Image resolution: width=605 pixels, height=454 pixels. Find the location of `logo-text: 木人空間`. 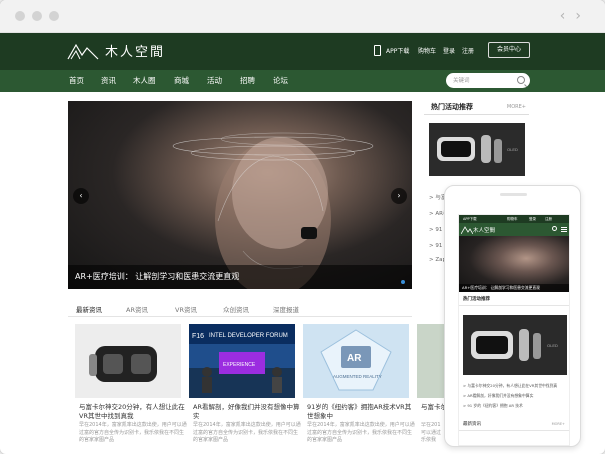

logo-text: 木人空間 is located at coordinates (135, 52).